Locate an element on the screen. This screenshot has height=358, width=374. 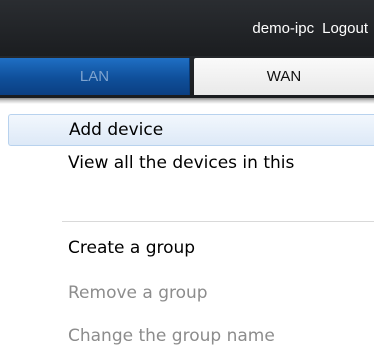
tab-strip: LAN WAN is located at coordinates (187, 77).